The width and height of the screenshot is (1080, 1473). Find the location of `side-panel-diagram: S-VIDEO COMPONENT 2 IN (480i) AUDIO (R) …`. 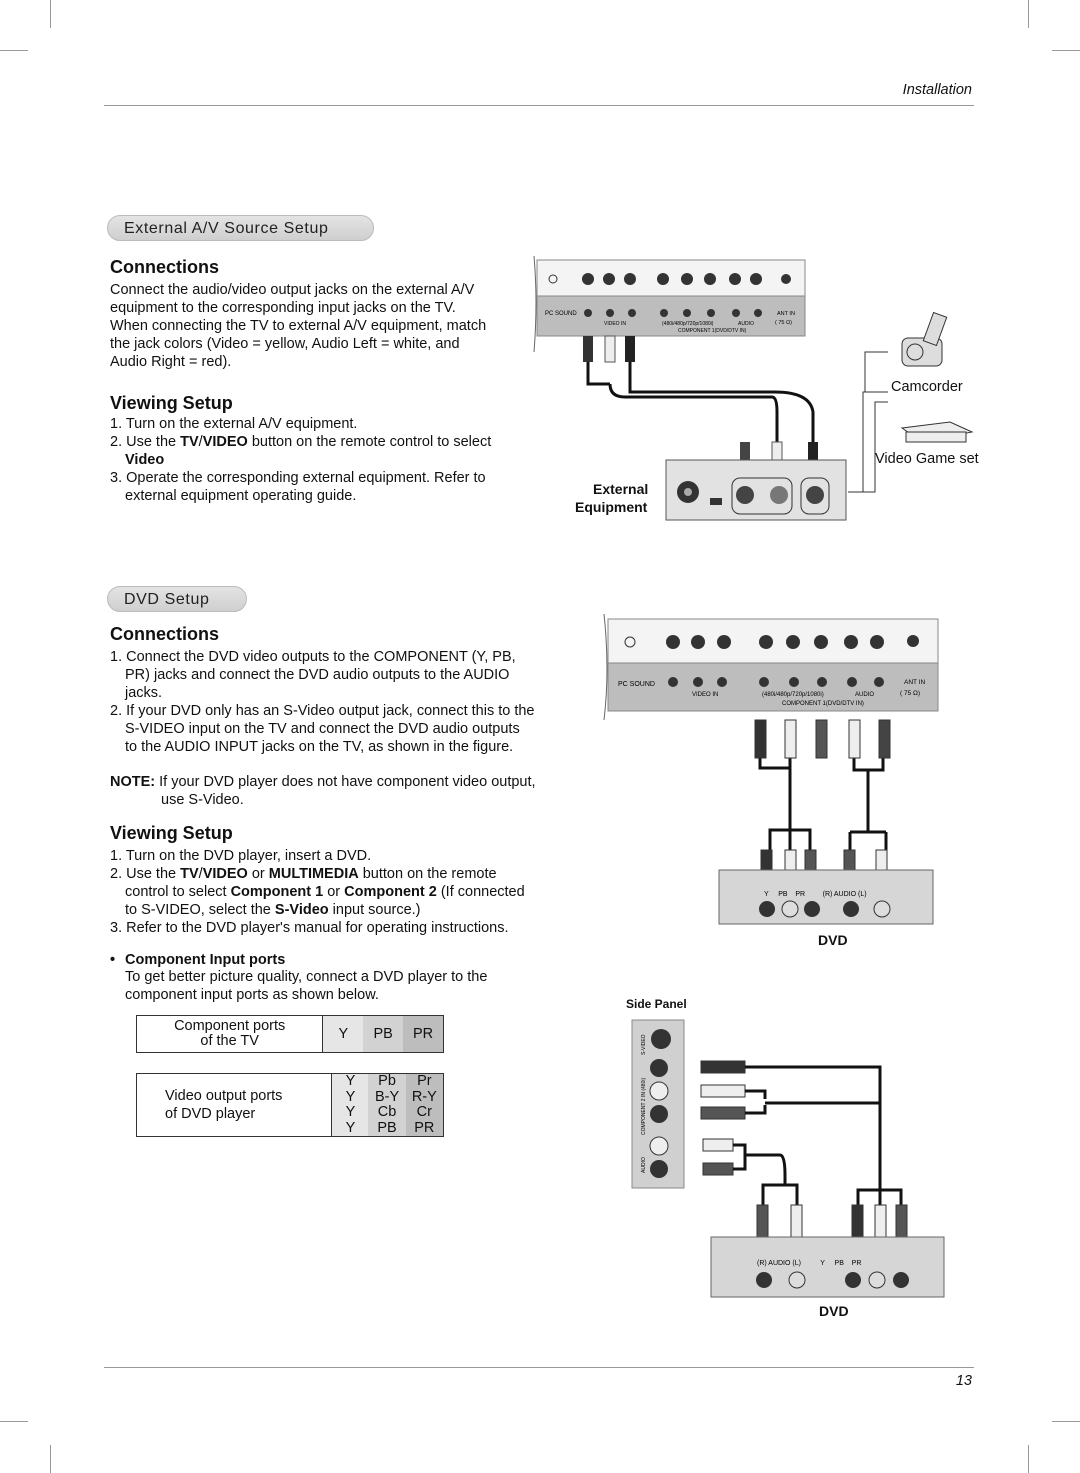

side-panel-diagram: S-VIDEO COMPONENT 2 IN (480i) AUDIO (R) … is located at coordinates (788, 1158).